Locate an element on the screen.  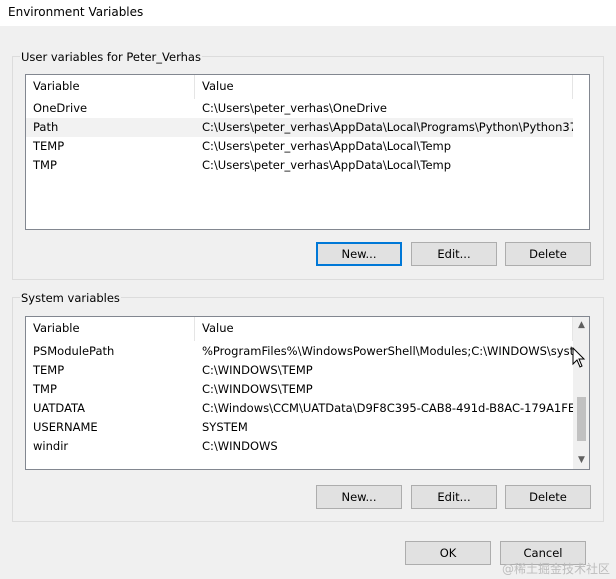
variable-value-cell: SYSTEM is located at coordinates (225, 427).